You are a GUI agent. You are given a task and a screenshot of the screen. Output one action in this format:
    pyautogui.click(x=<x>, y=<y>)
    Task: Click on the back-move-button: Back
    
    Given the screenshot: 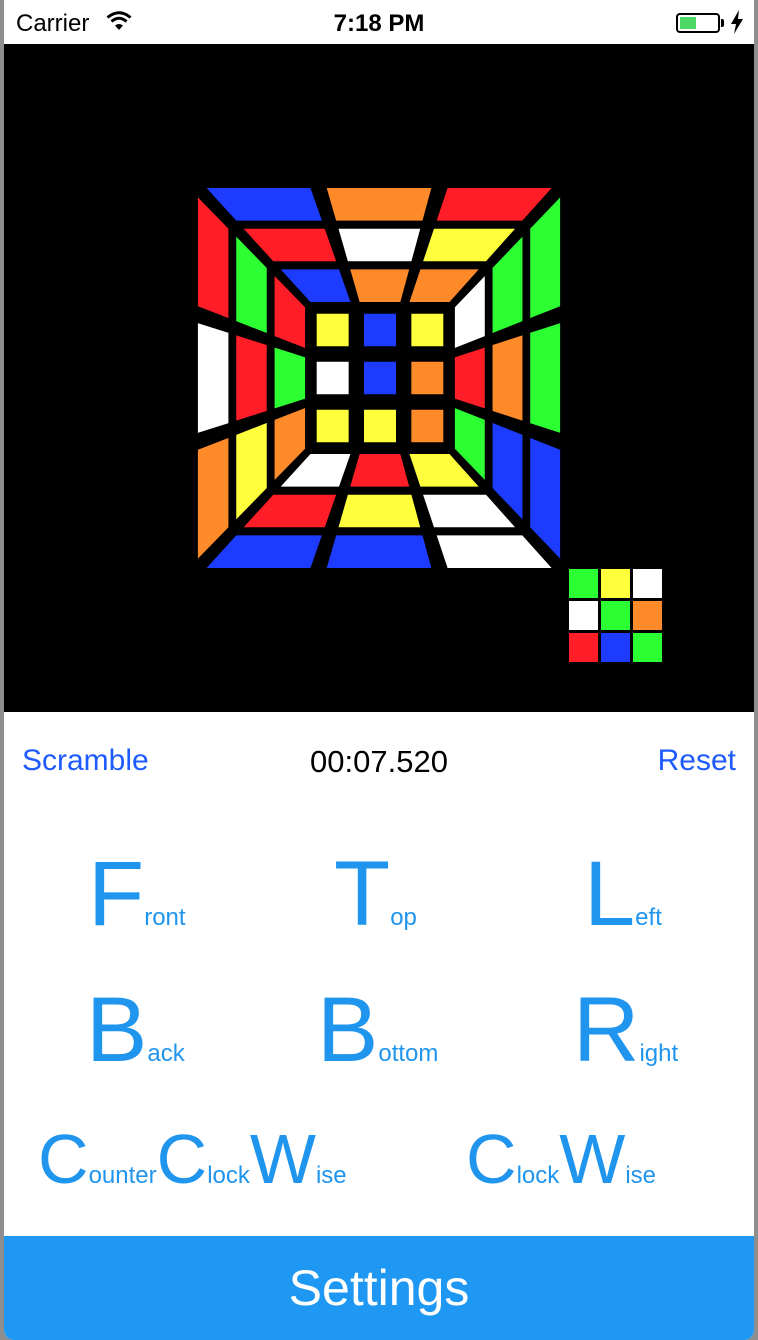 What is the action you would take?
    pyautogui.click(x=135, y=1030)
    